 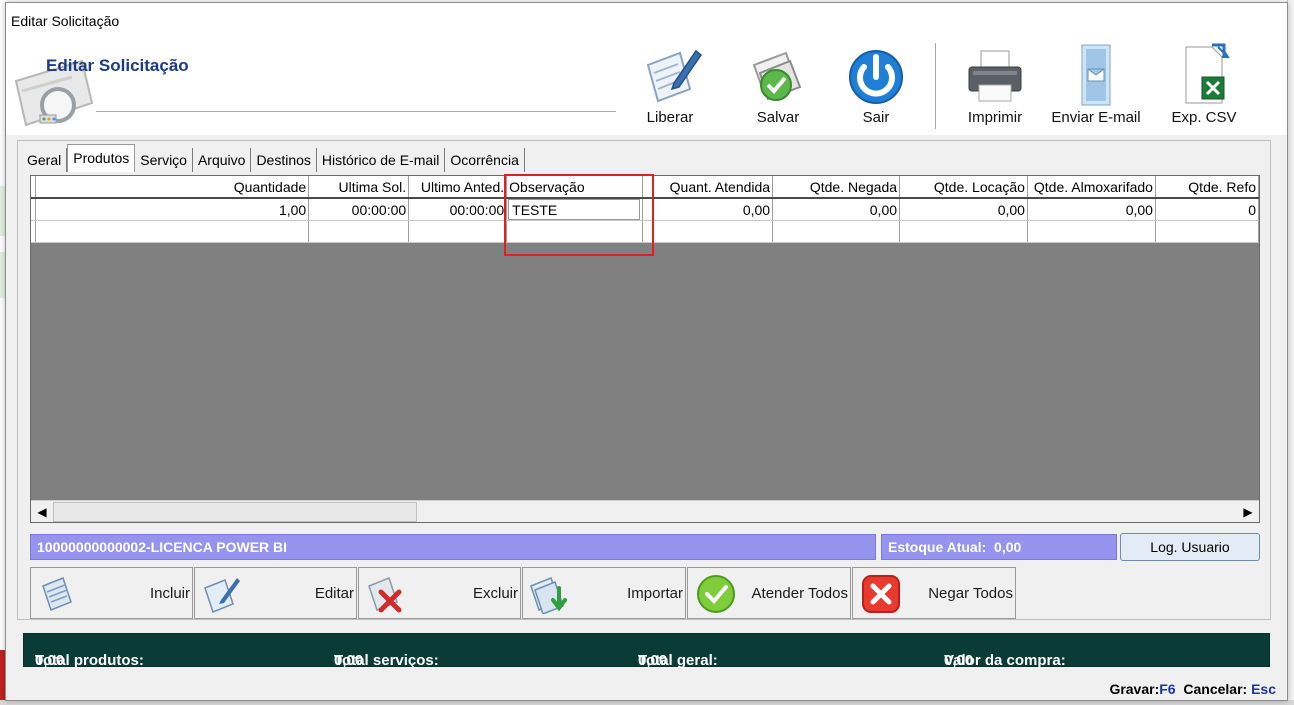 What do you see at coordinates (169, 593) in the screenshot?
I see `incluir-label: Incluir` at bounding box center [169, 593].